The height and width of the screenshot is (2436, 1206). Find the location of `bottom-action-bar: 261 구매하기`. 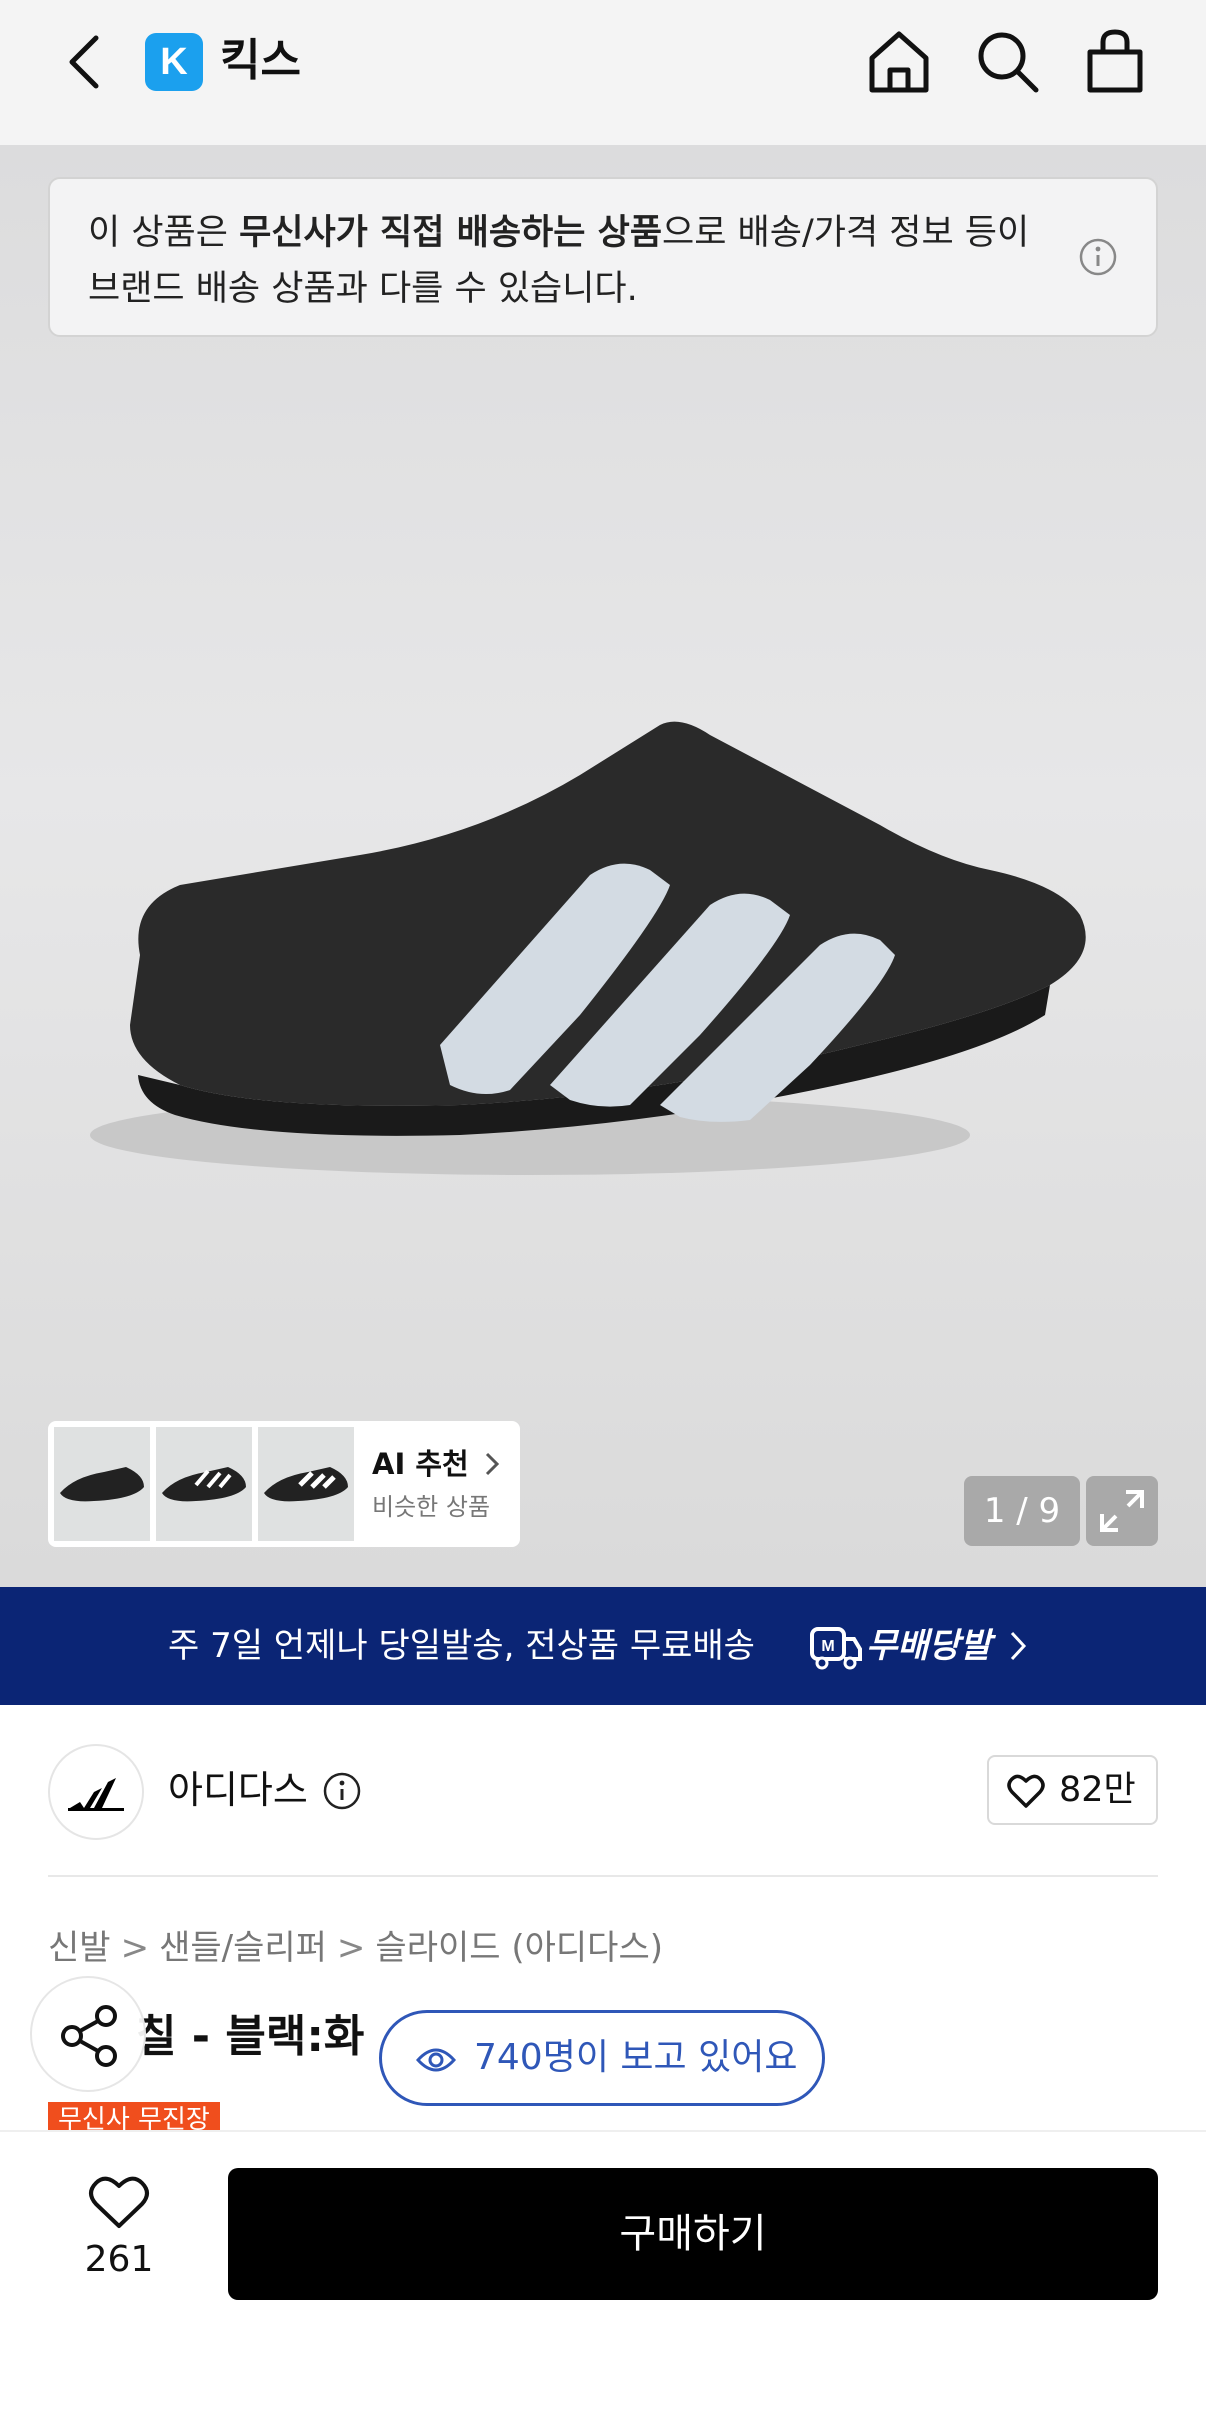

bottom-action-bar: 261 구매하기 is located at coordinates (603, 2283).